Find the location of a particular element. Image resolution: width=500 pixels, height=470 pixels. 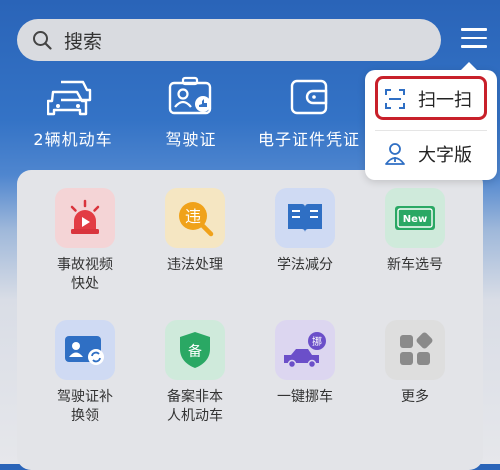

new-plate-icon: New is located at coordinates (415, 218).